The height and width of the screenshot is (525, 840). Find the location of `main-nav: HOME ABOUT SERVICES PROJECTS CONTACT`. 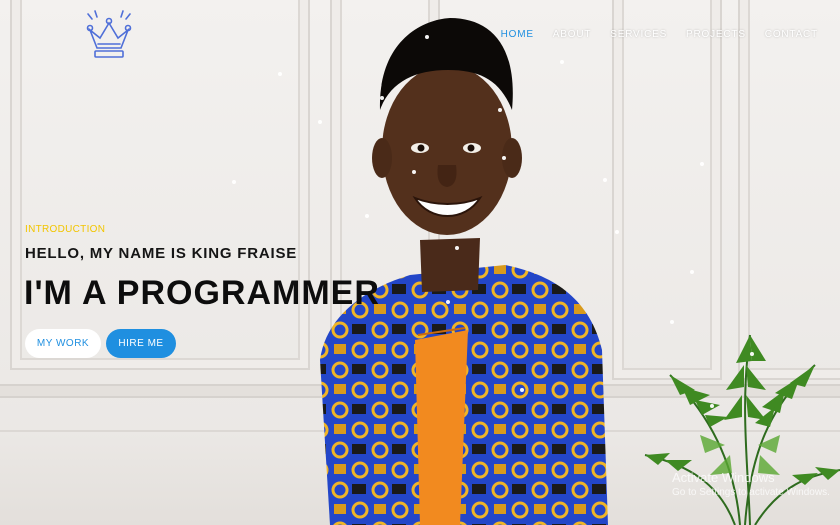

main-nav: HOME ABOUT SERVICES PROJECTS CONTACT is located at coordinates (650, 34).